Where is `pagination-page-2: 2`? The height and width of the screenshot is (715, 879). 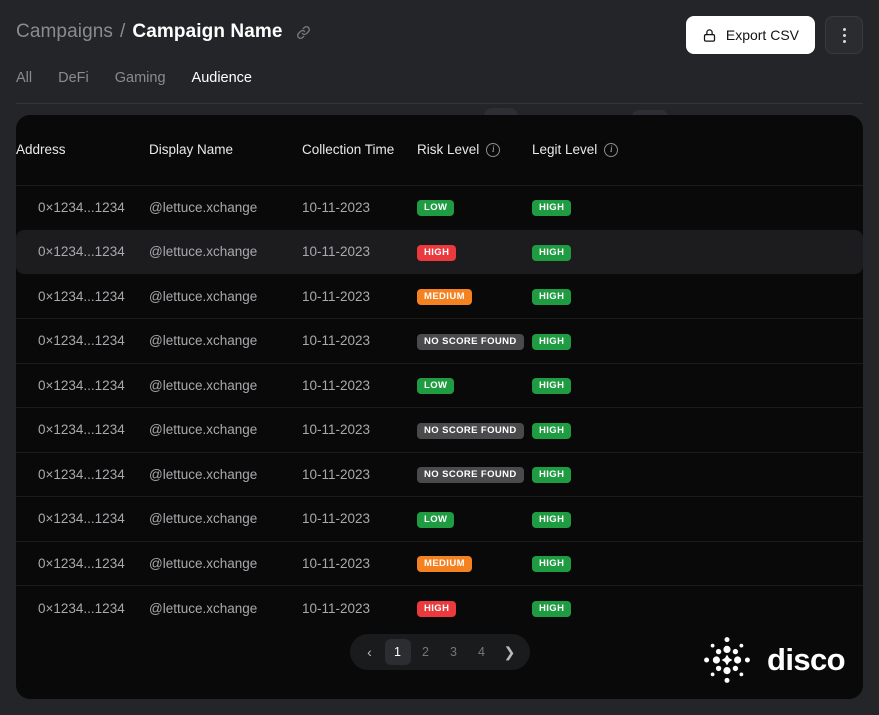 pagination-page-2: 2 is located at coordinates (426, 652).